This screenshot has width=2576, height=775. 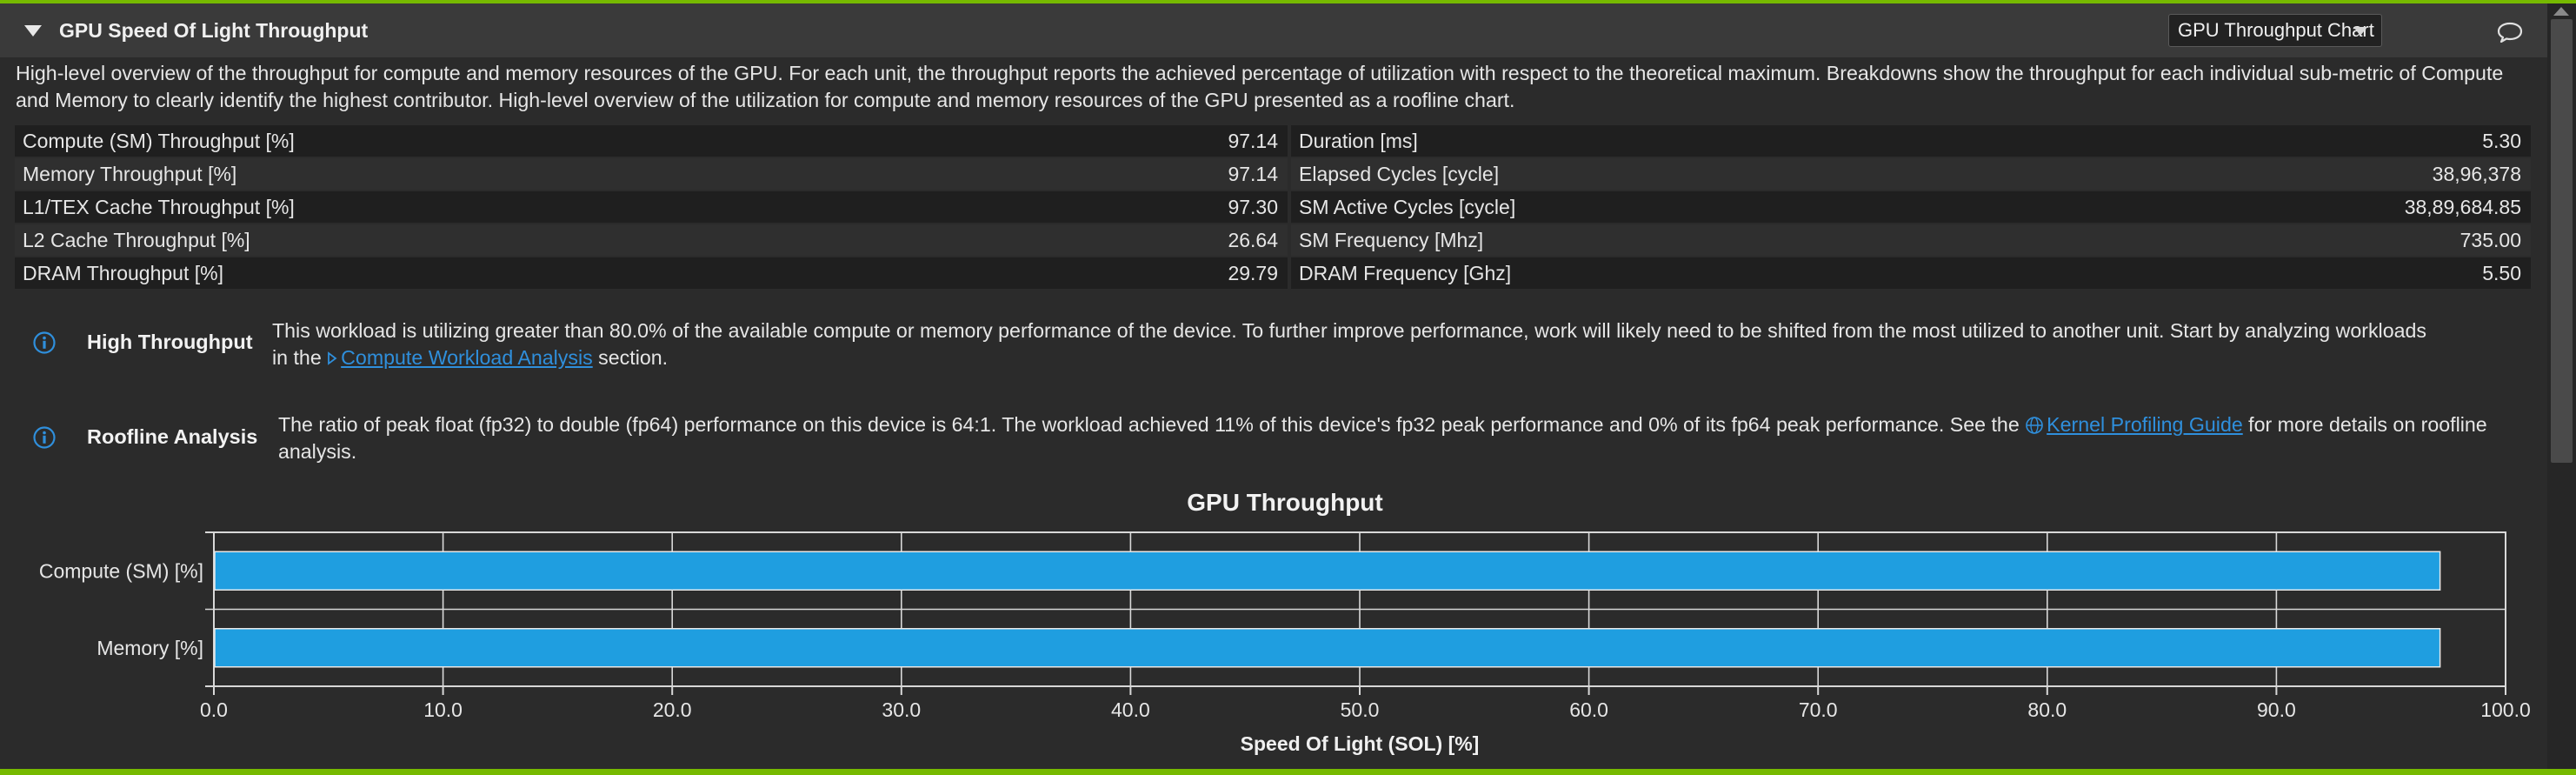 What do you see at coordinates (1732, 174) in the screenshot?
I see `metric-label: Elapsed Cycles [cycle]` at bounding box center [1732, 174].